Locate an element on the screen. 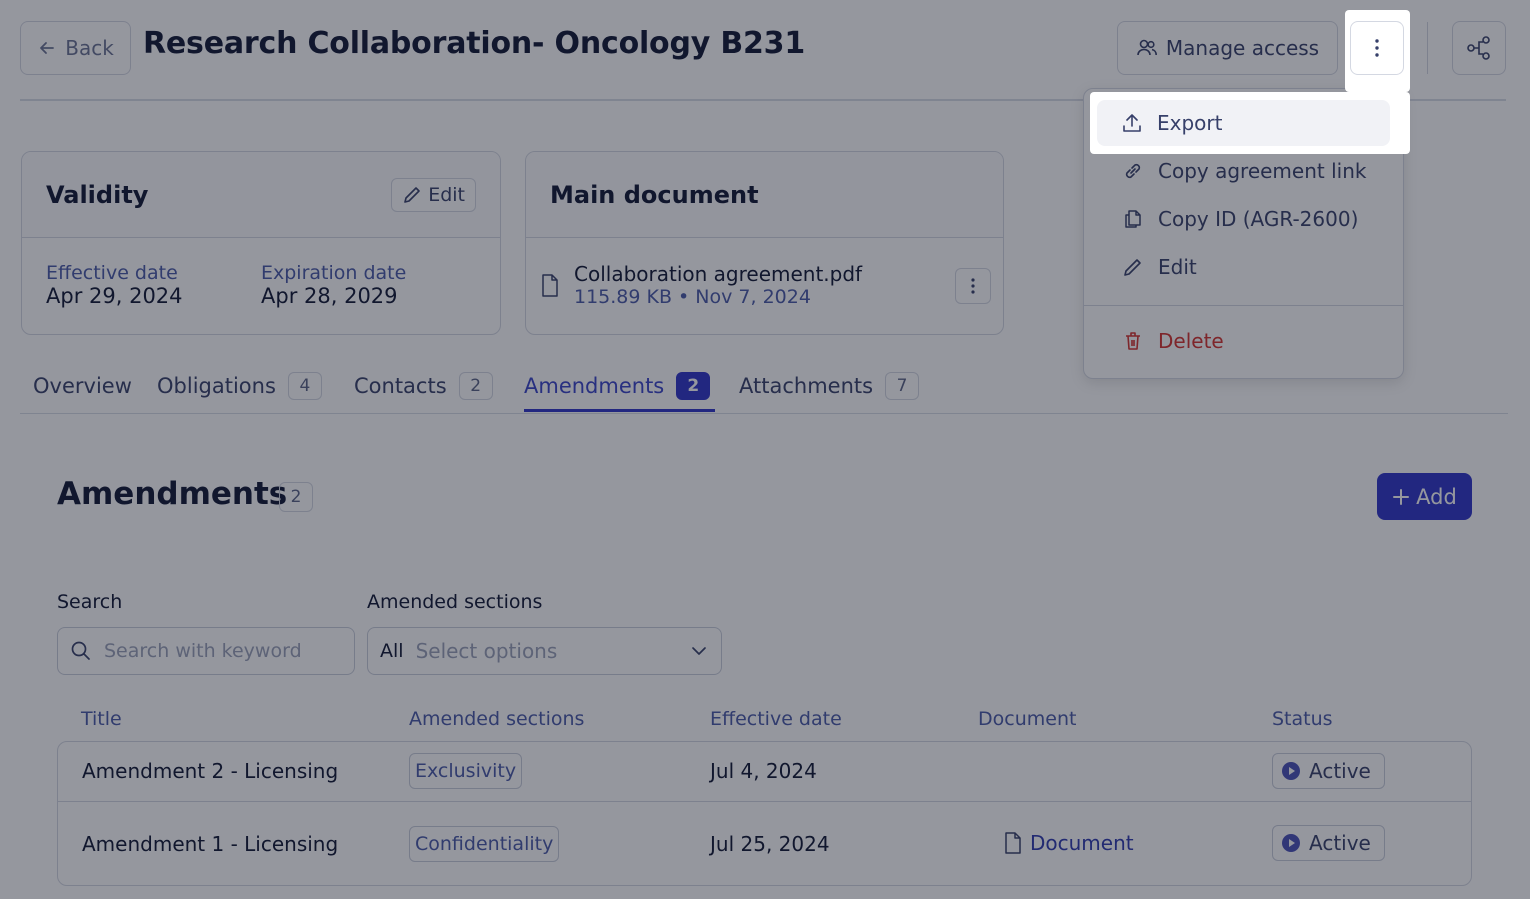  menu-item-delete: Delete is located at coordinates (1244, 341).